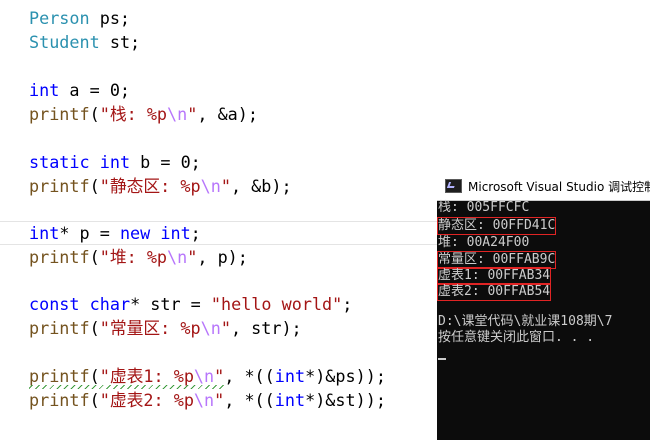 Image resolution: width=650 pixels, height=440 pixels. I want to click on type-name: Student, so click(64, 42).